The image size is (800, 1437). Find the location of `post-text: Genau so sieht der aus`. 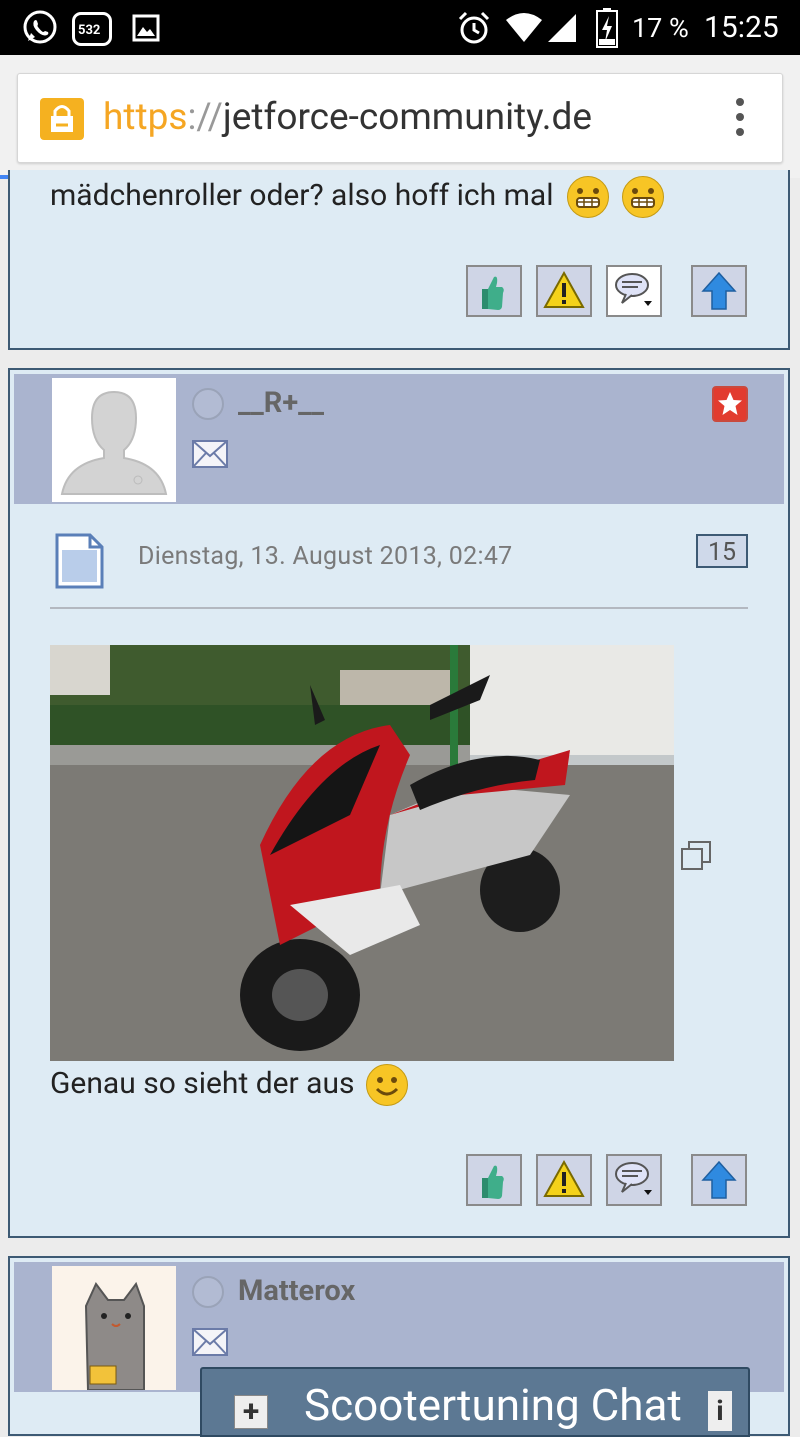

post-text: Genau so sieht der aus is located at coordinates (229, 1085).